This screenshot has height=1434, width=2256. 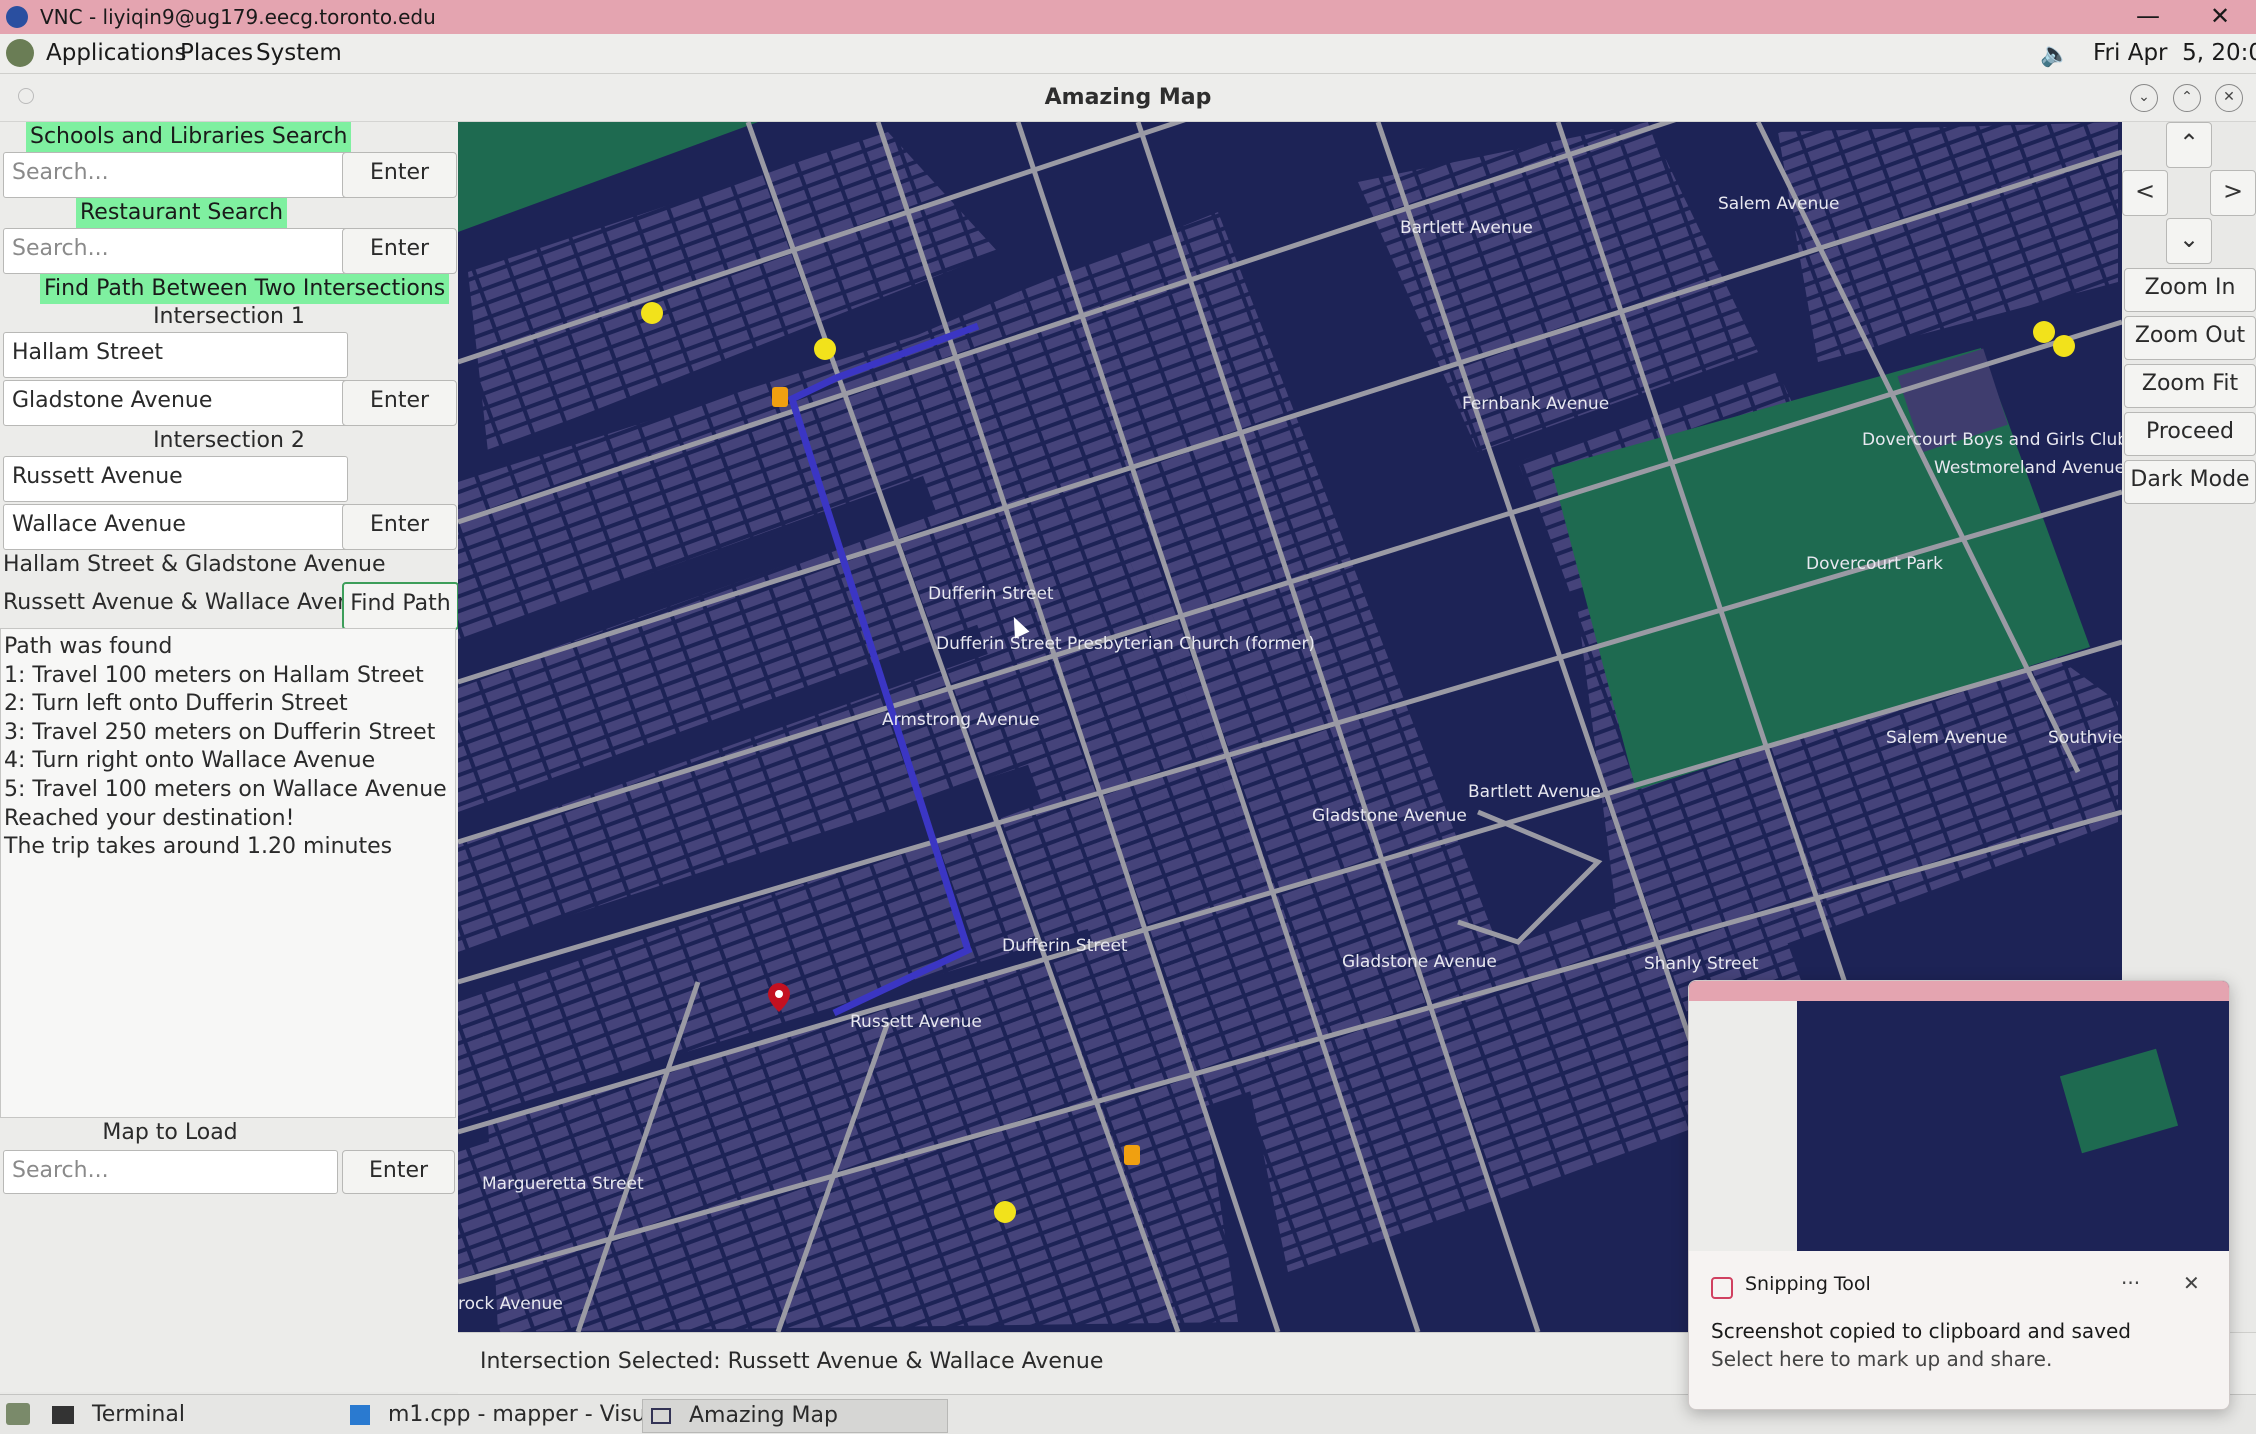 I want to click on minimize-window-icon: ⌄, so click(x=2144, y=98).